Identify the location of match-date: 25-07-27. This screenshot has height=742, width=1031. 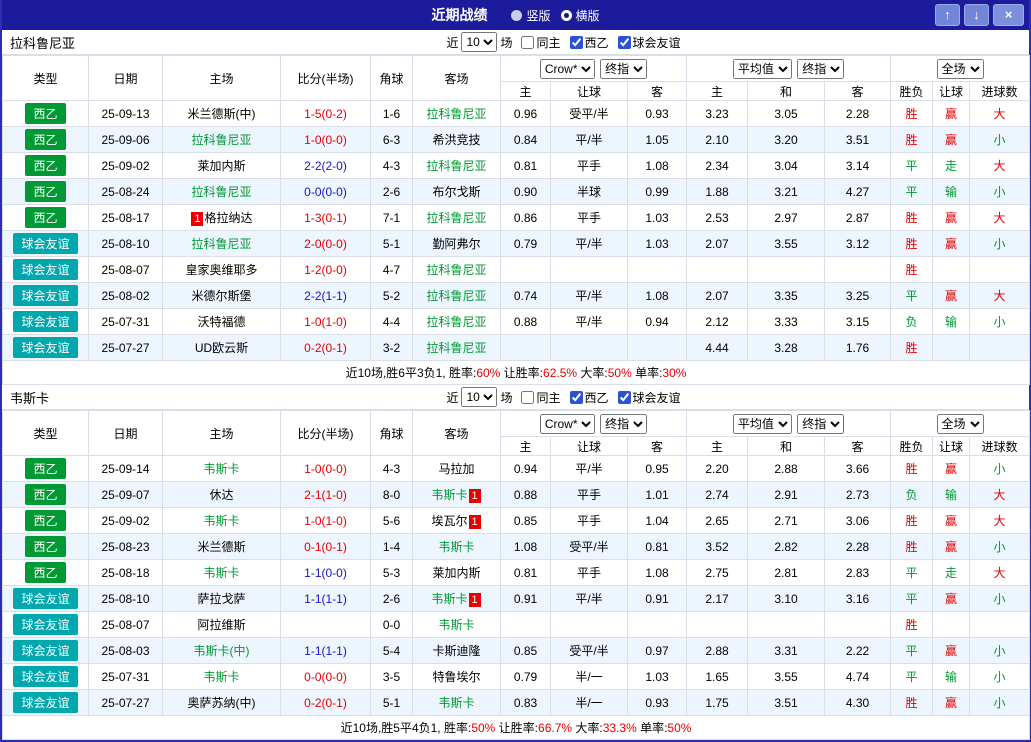
(125, 347).